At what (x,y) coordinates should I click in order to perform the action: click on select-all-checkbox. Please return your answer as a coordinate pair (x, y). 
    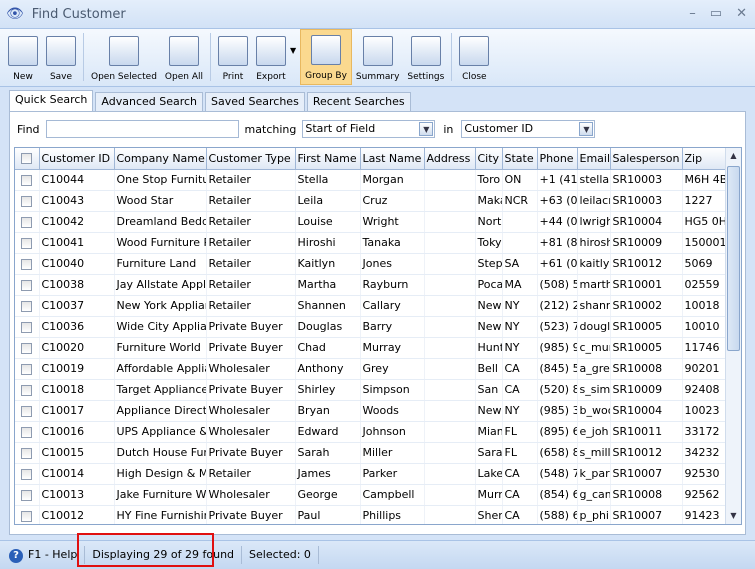
    Looking at the image, I should click on (27, 159).